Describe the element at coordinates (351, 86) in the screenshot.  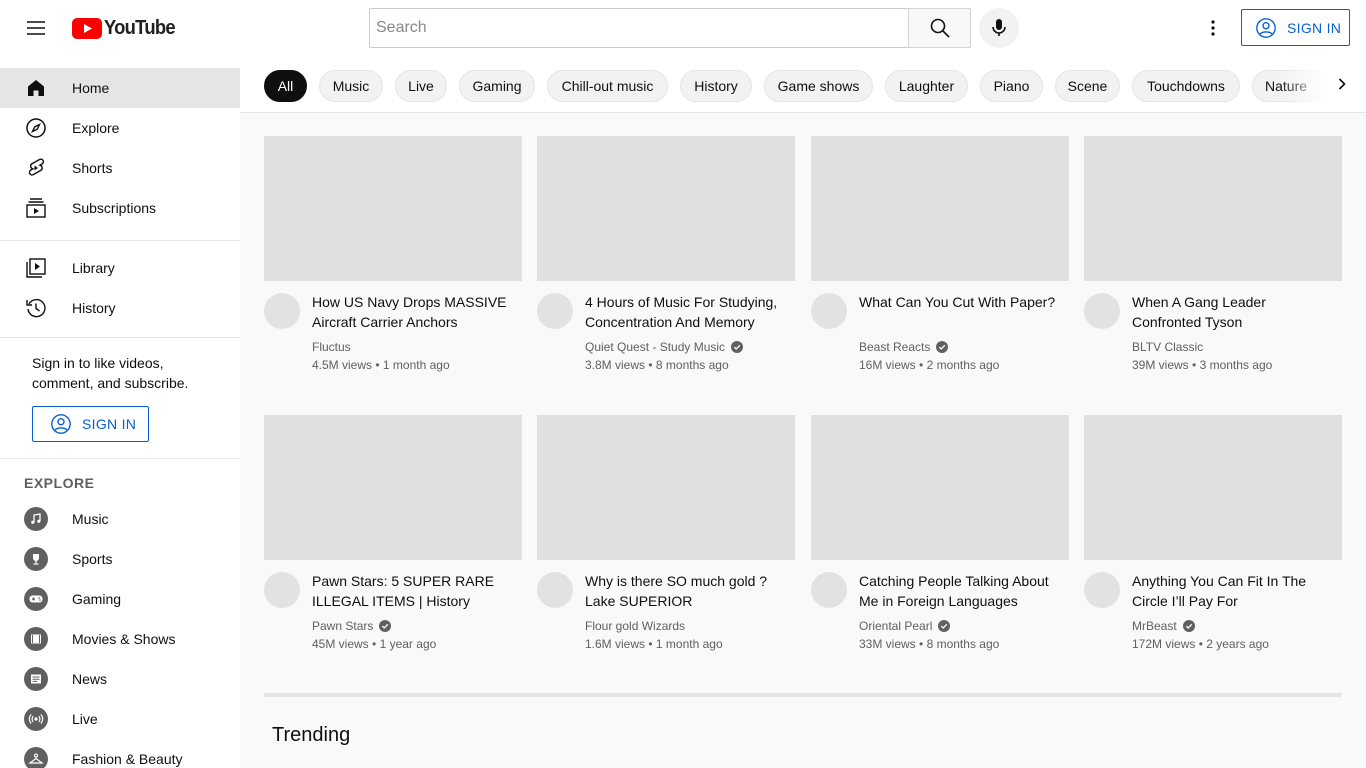
I see `chip-music: Music` at that location.